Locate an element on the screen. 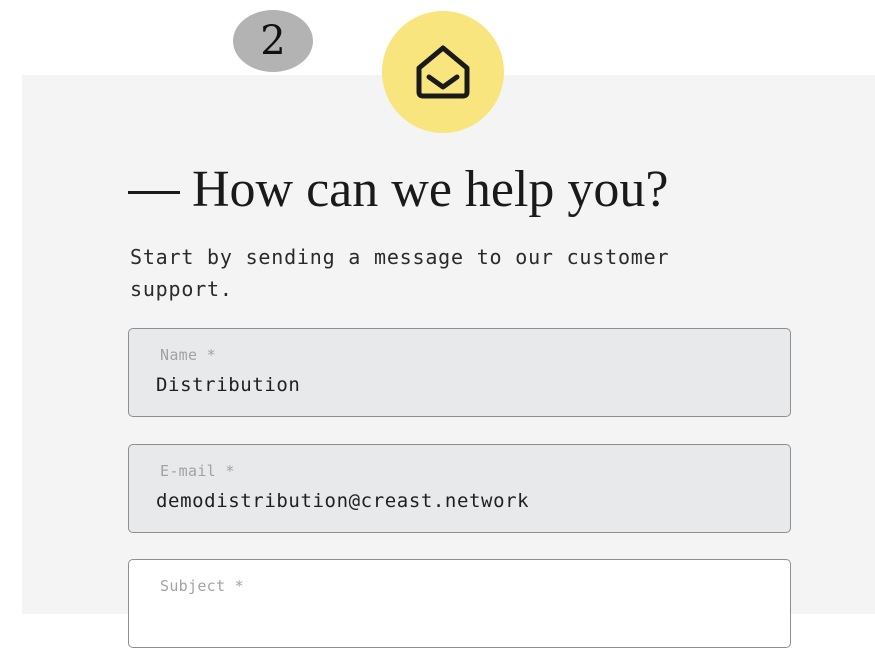 This screenshot has height=648, width=875. mail-icon-circle is located at coordinates (443, 72).